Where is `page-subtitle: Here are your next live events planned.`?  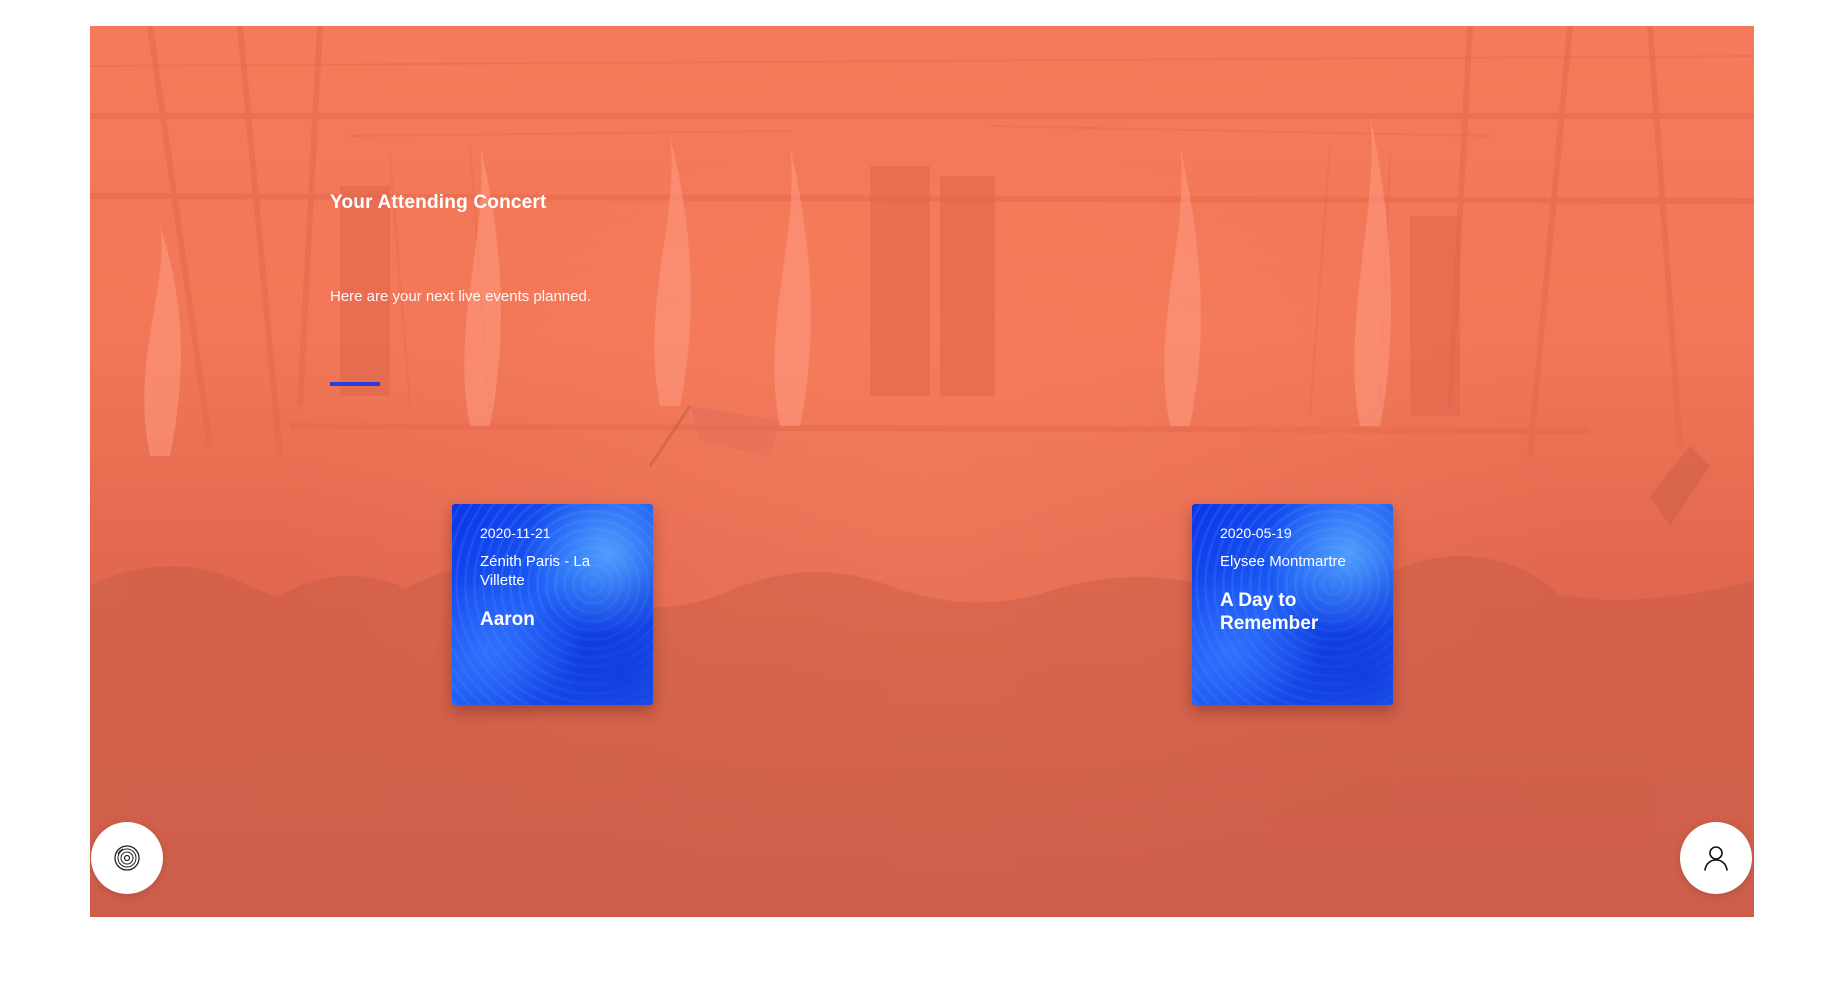 page-subtitle: Here are your next live events planned. is located at coordinates (460, 296).